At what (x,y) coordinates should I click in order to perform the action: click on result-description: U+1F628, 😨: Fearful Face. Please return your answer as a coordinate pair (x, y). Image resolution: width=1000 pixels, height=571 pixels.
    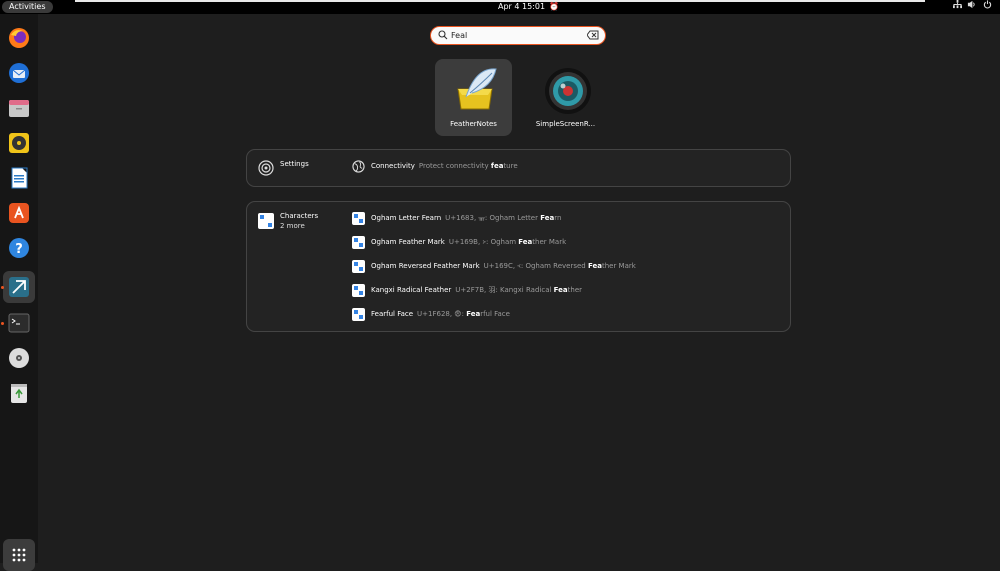
    Looking at the image, I should click on (463, 314).